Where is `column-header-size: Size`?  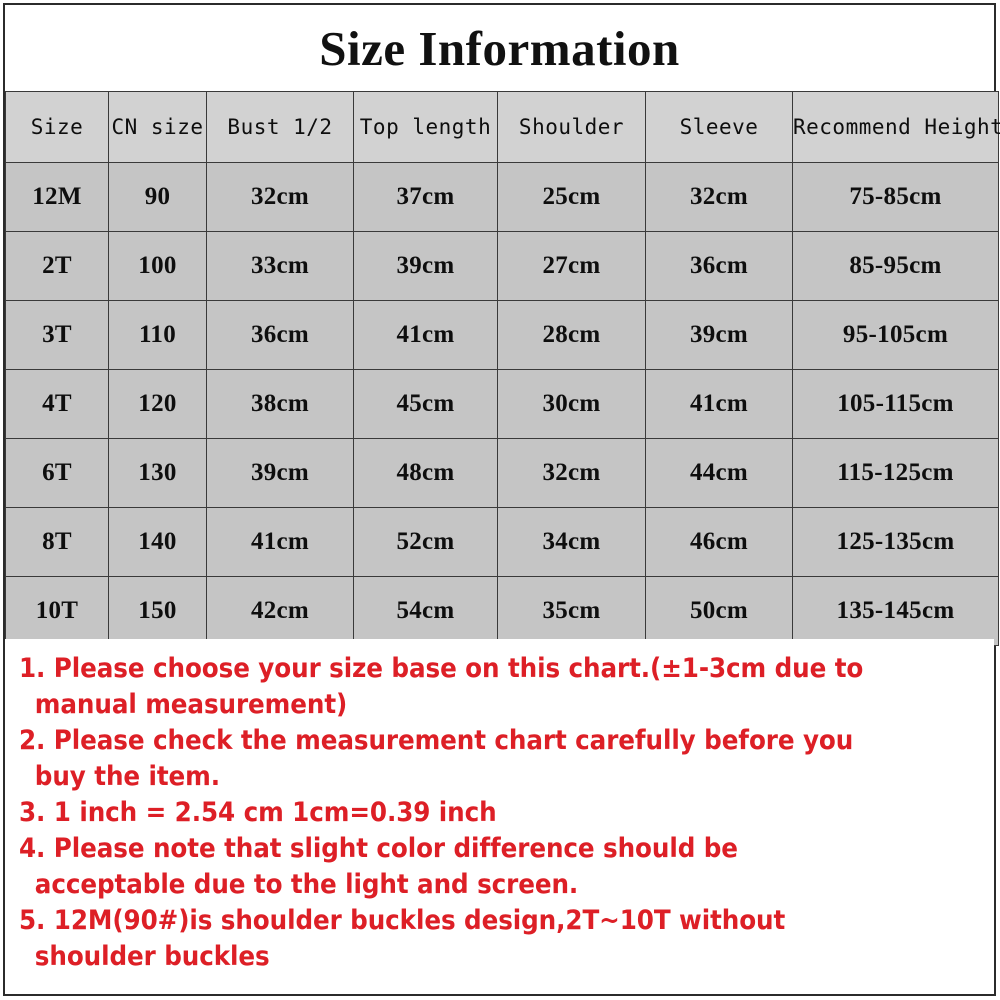
column-header-size: Size is located at coordinates (57, 127).